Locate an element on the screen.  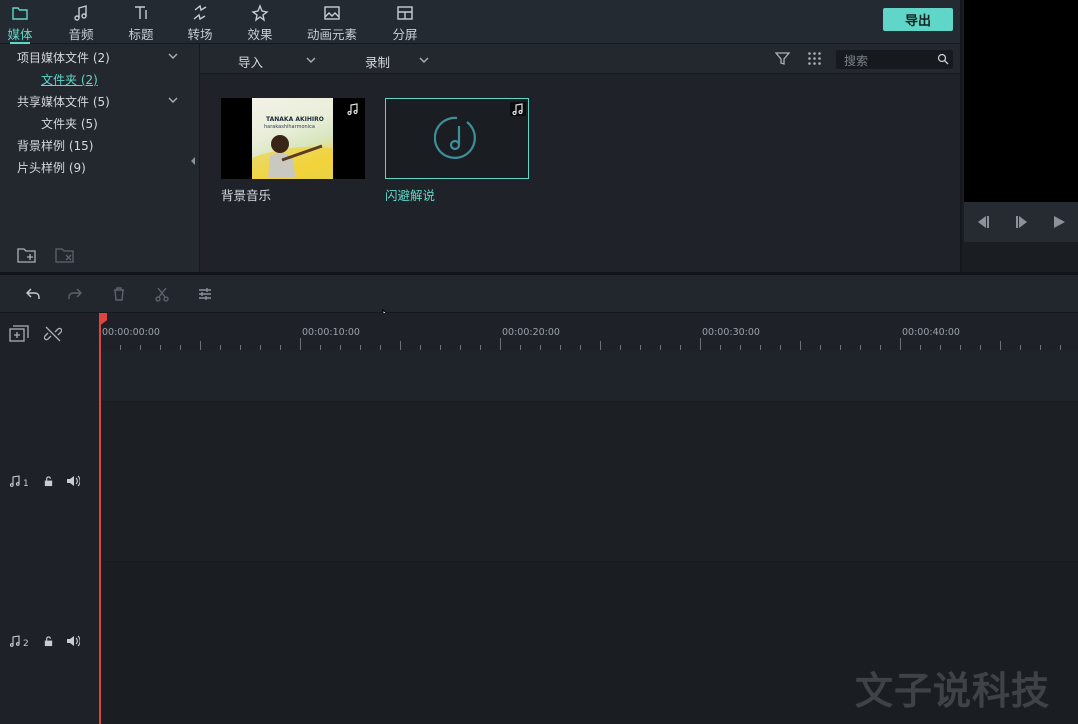
tree-project-folder: 文件夹 (2) is located at coordinates (69, 79).